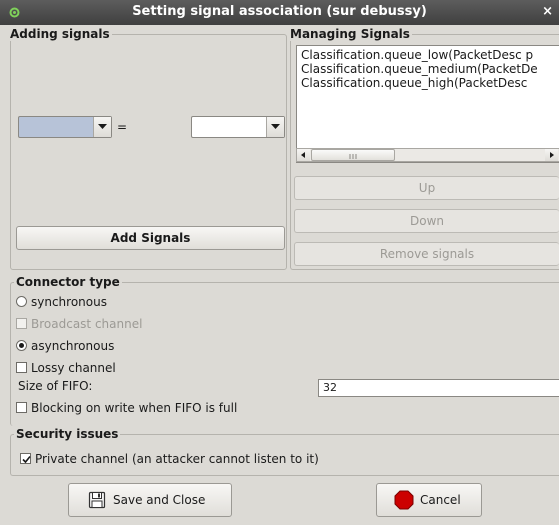 Image resolution: width=559 pixels, height=525 pixels. What do you see at coordinates (428, 83) in the screenshot?
I see `list-item: Classification.queue_high(PacketDesc` at bounding box center [428, 83].